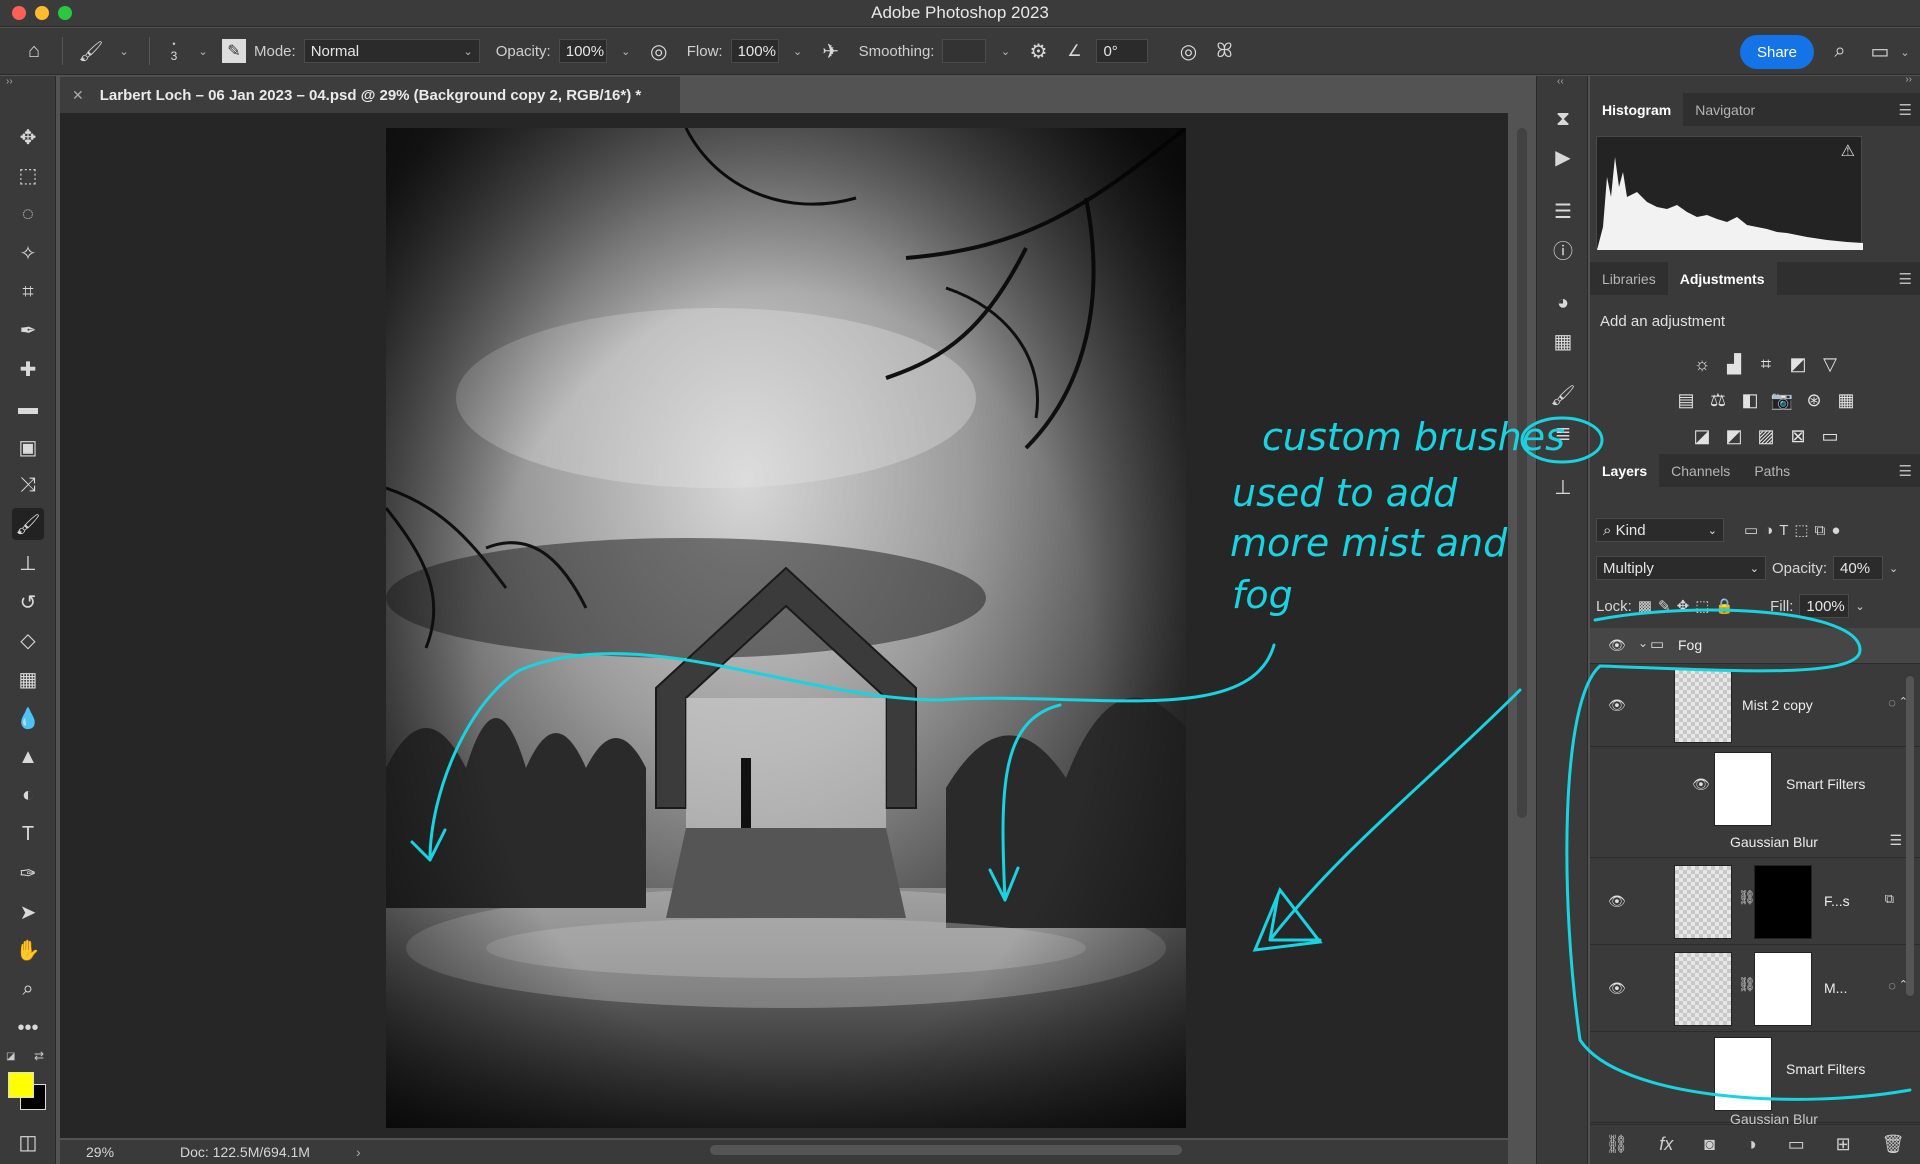 This screenshot has height=1164, width=1920. I want to click on tab-layers: Layers, so click(1625, 470).